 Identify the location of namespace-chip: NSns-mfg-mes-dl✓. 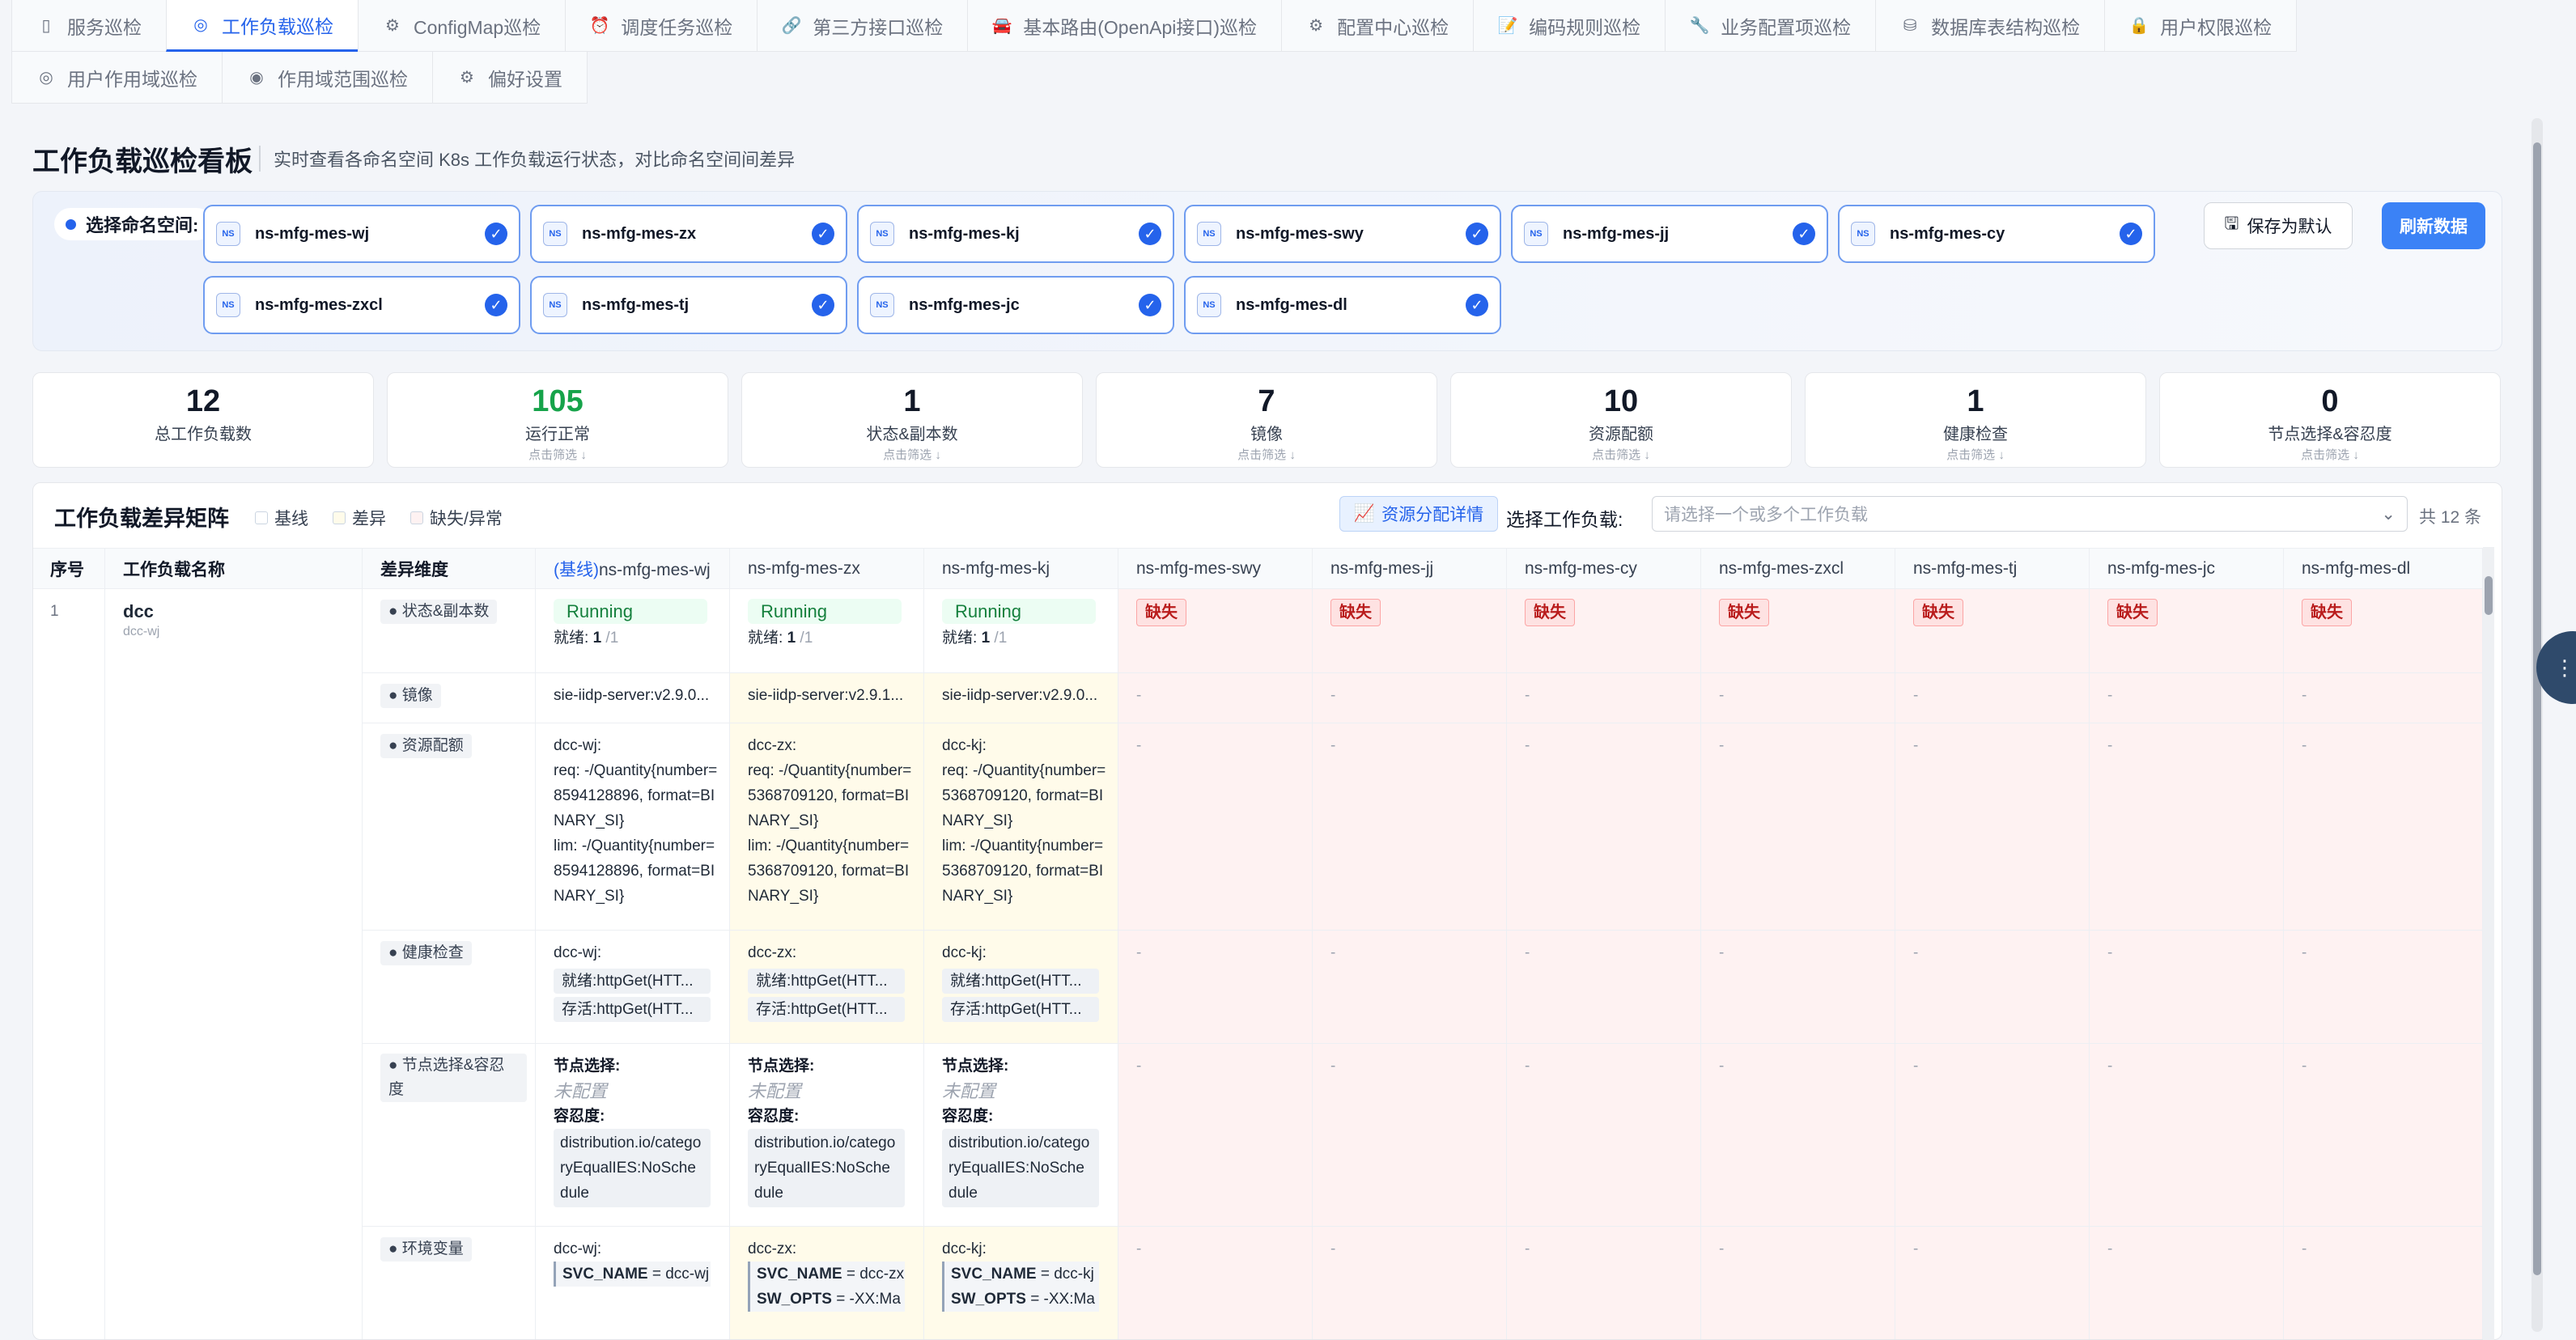
(1342, 305).